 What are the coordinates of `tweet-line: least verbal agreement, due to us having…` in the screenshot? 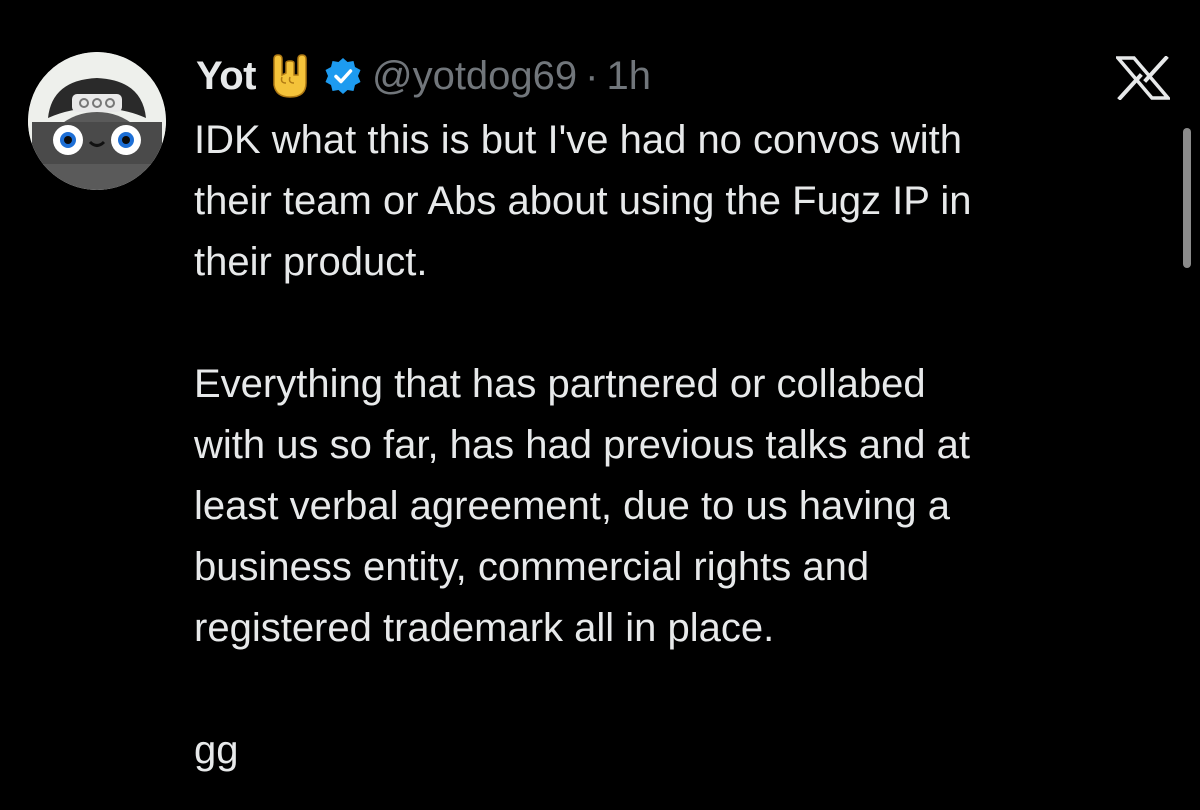 It's located at (572, 506).